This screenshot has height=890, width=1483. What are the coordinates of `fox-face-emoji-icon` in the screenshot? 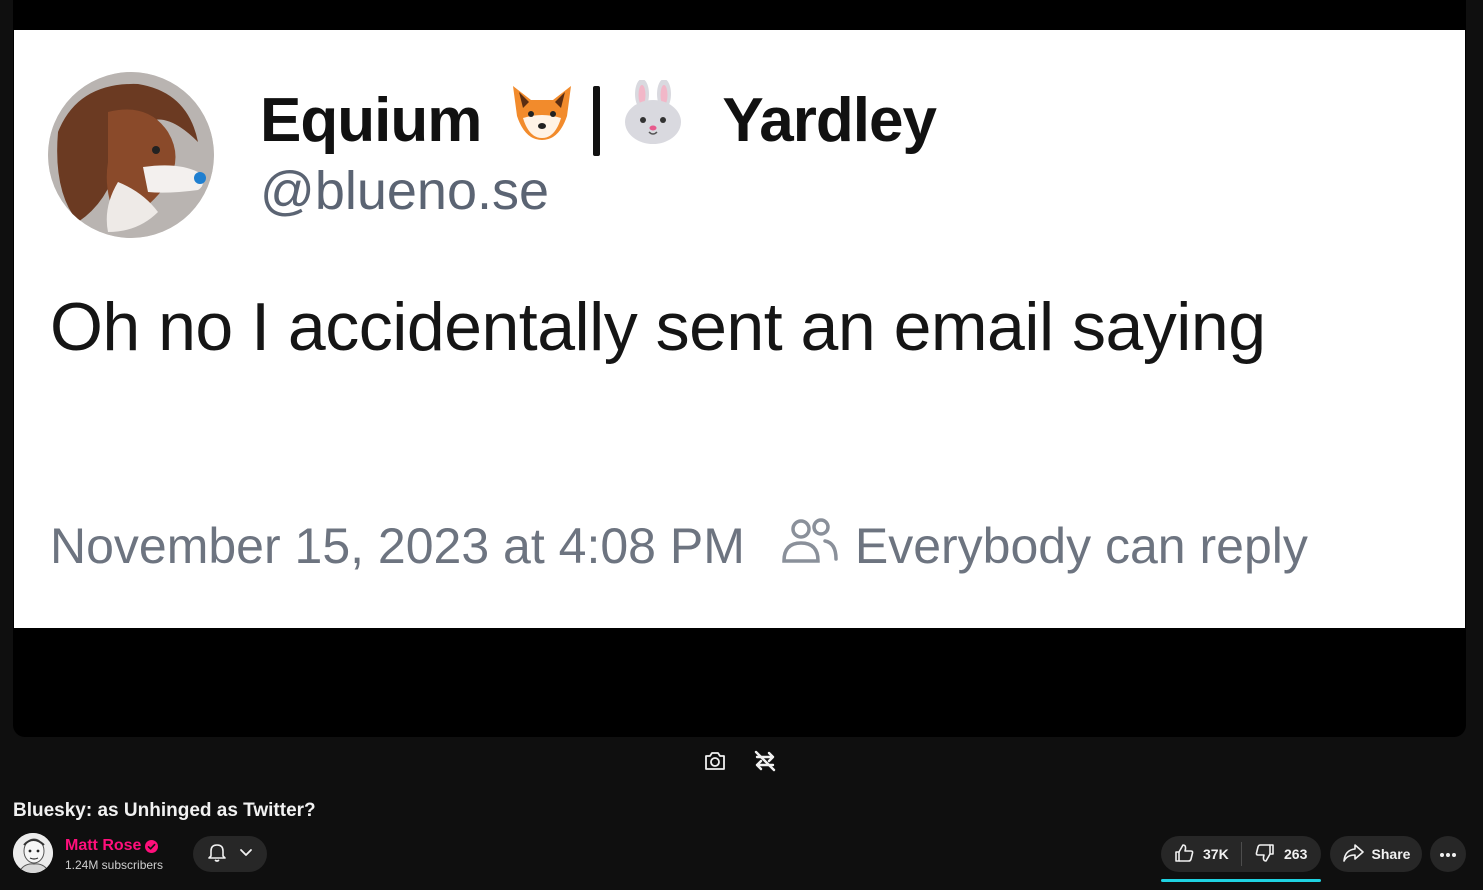 It's located at (542, 120).